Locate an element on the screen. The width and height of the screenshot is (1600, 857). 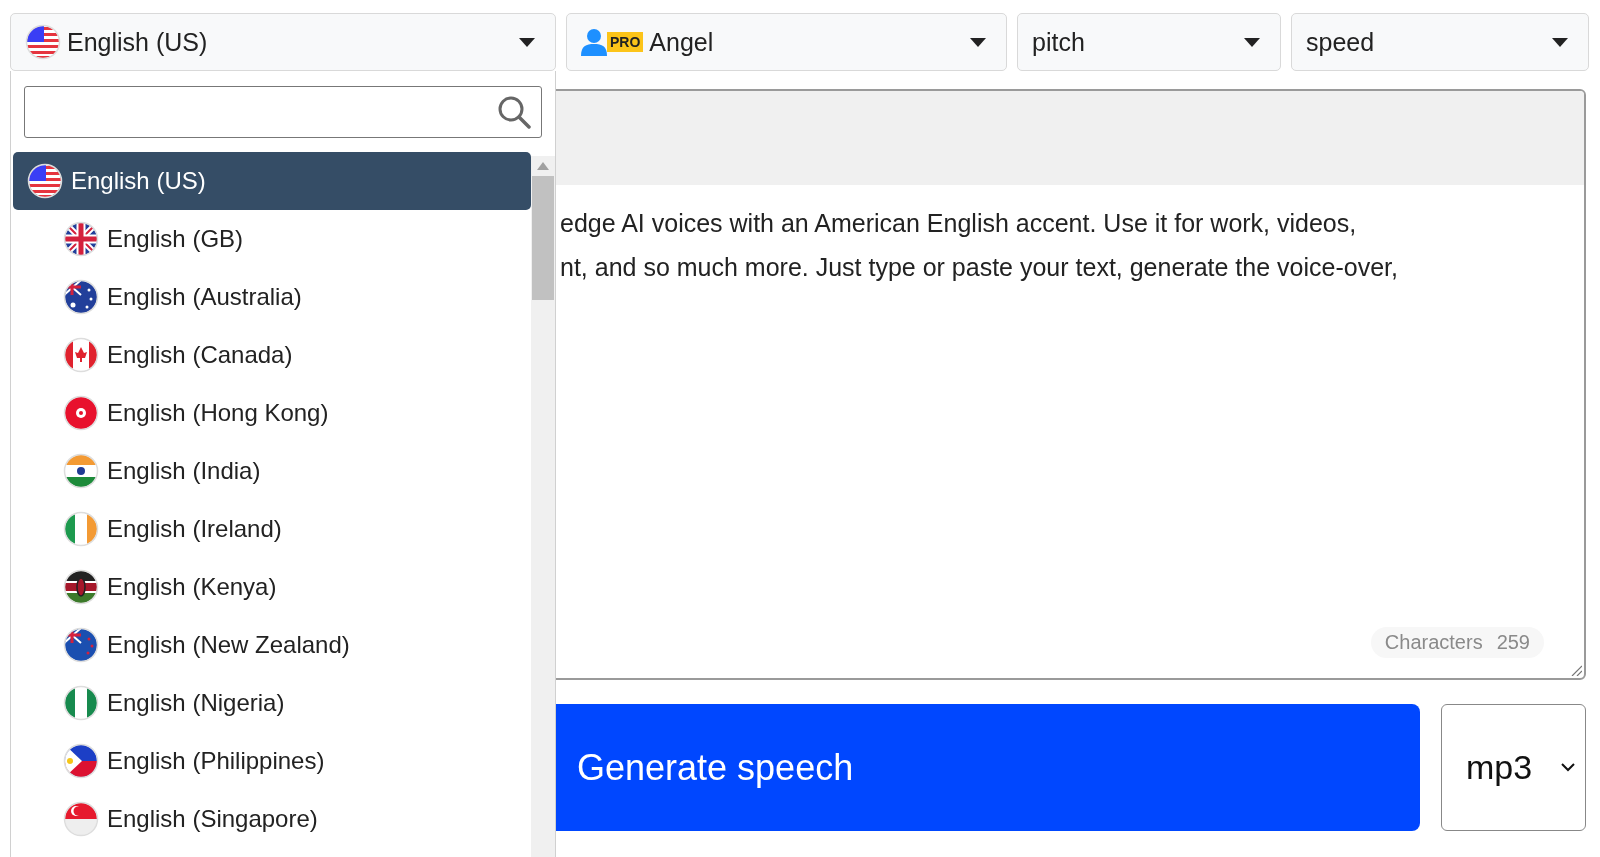
scroll-up-icon is located at coordinates (543, 166).